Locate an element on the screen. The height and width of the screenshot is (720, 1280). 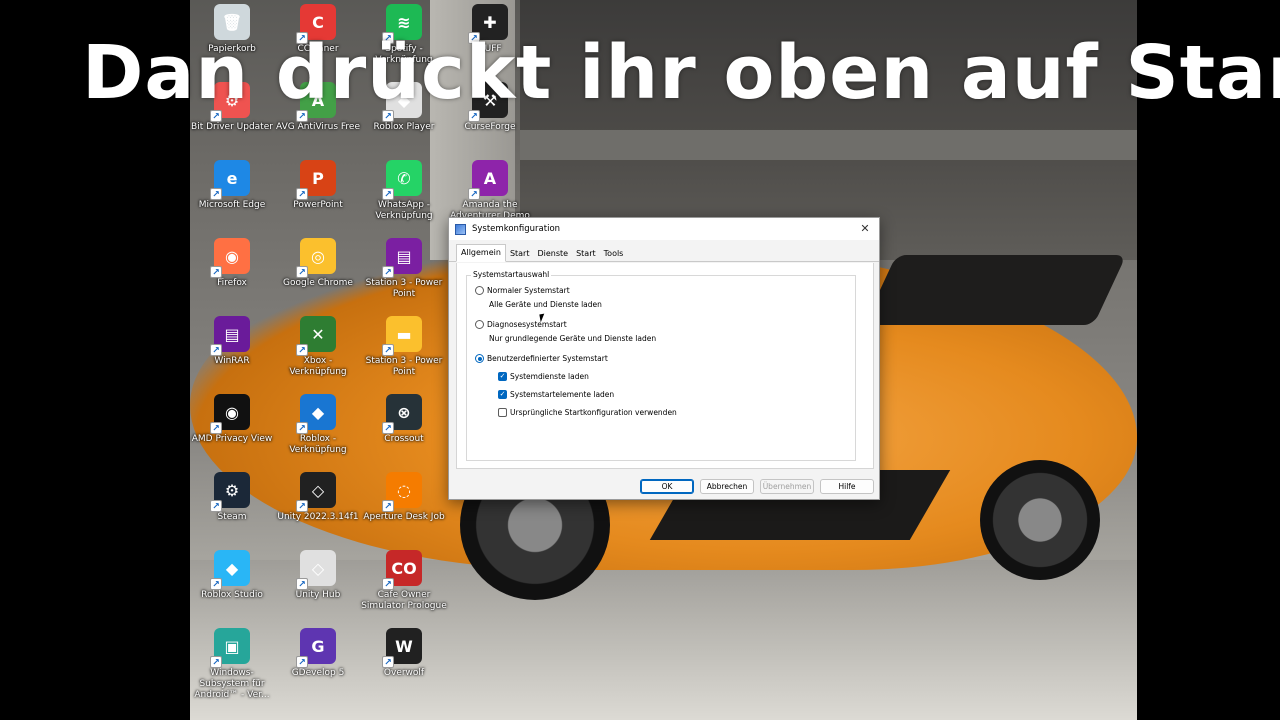
dialog-title: Systemkonfiguration is located at coordinates (516, 229).